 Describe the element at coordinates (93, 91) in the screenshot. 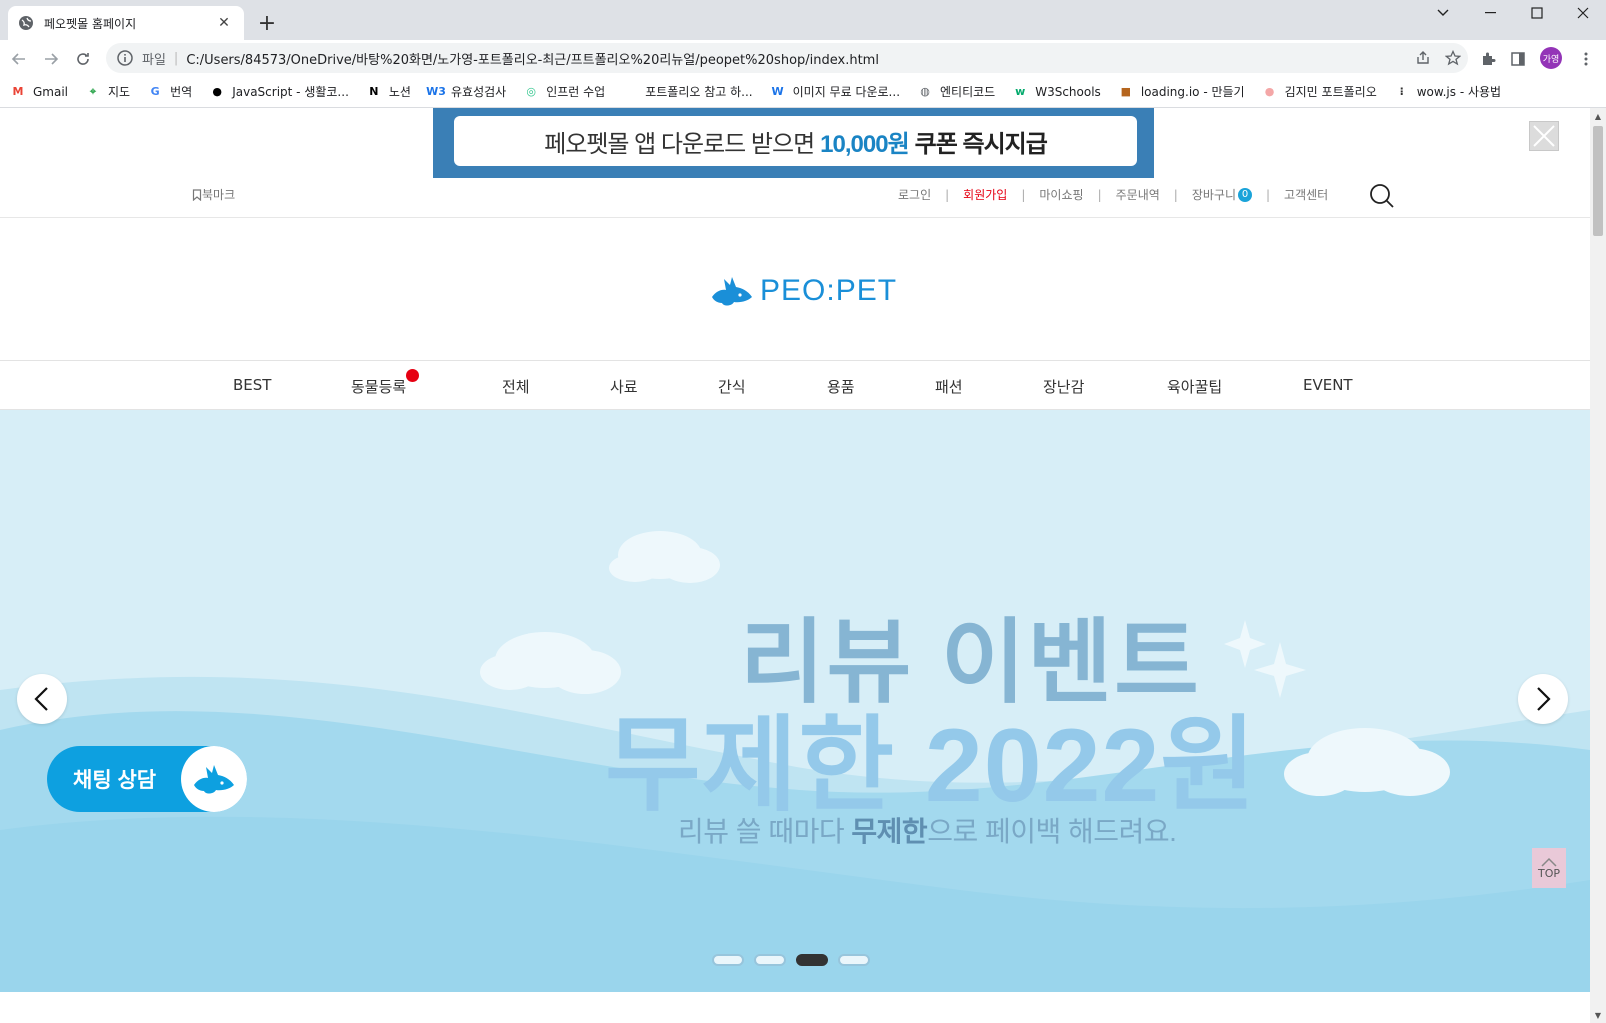

I see `maps-icon: ⌖` at that location.